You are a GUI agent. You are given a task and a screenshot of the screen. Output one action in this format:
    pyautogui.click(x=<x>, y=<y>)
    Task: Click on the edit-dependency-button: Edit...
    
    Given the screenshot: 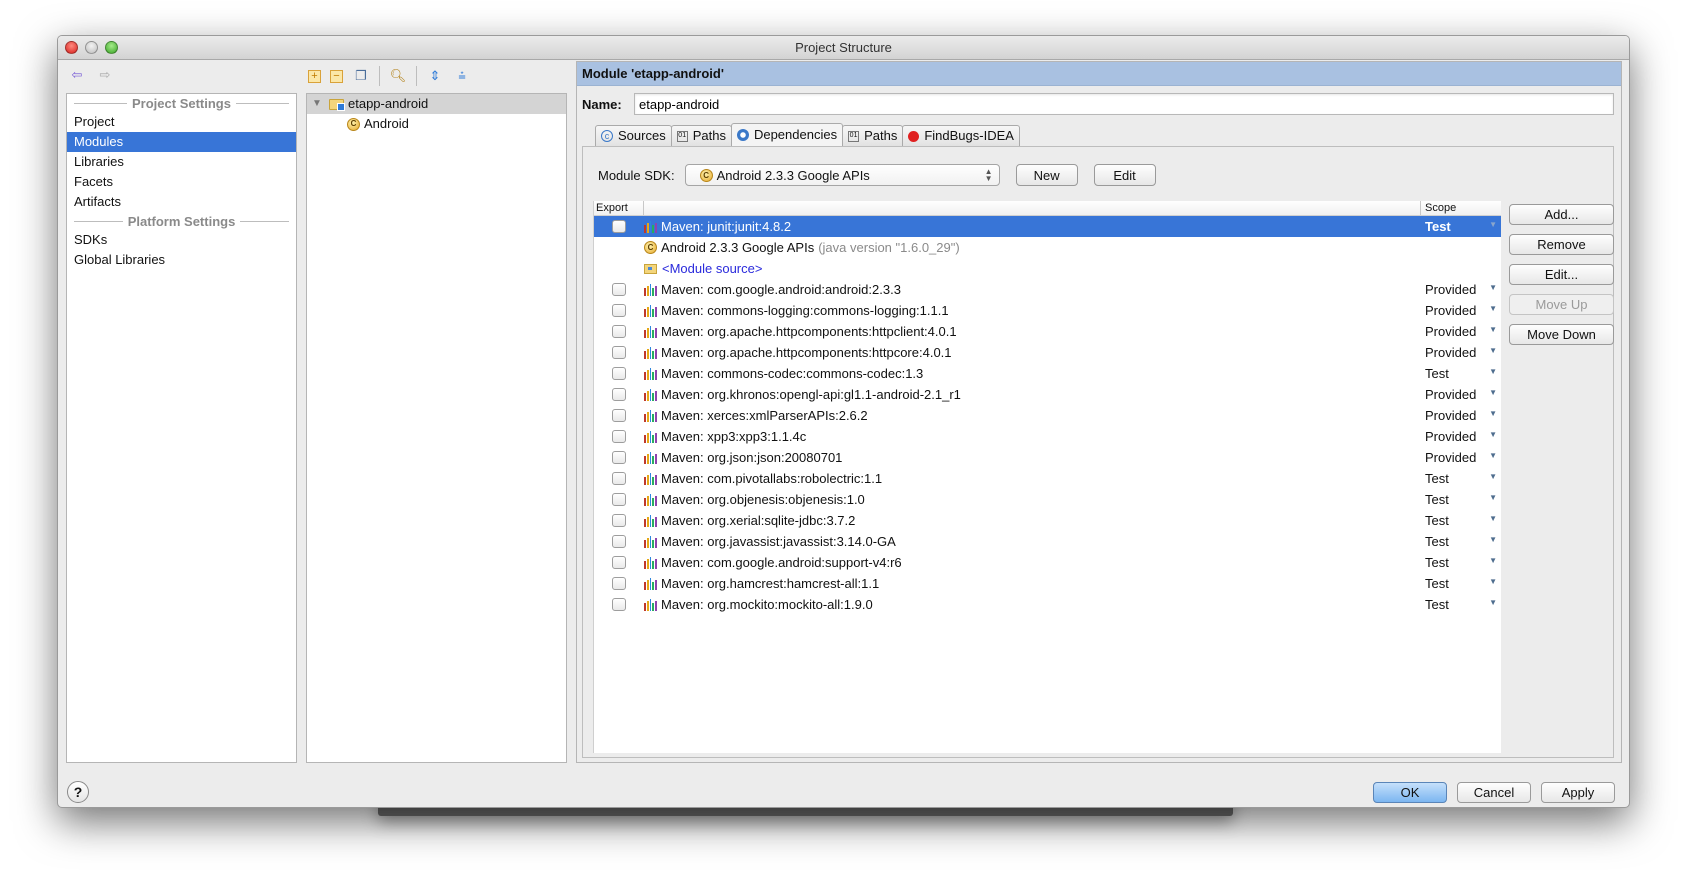 What is the action you would take?
    pyautogui.click(x=1561, y=274)
    